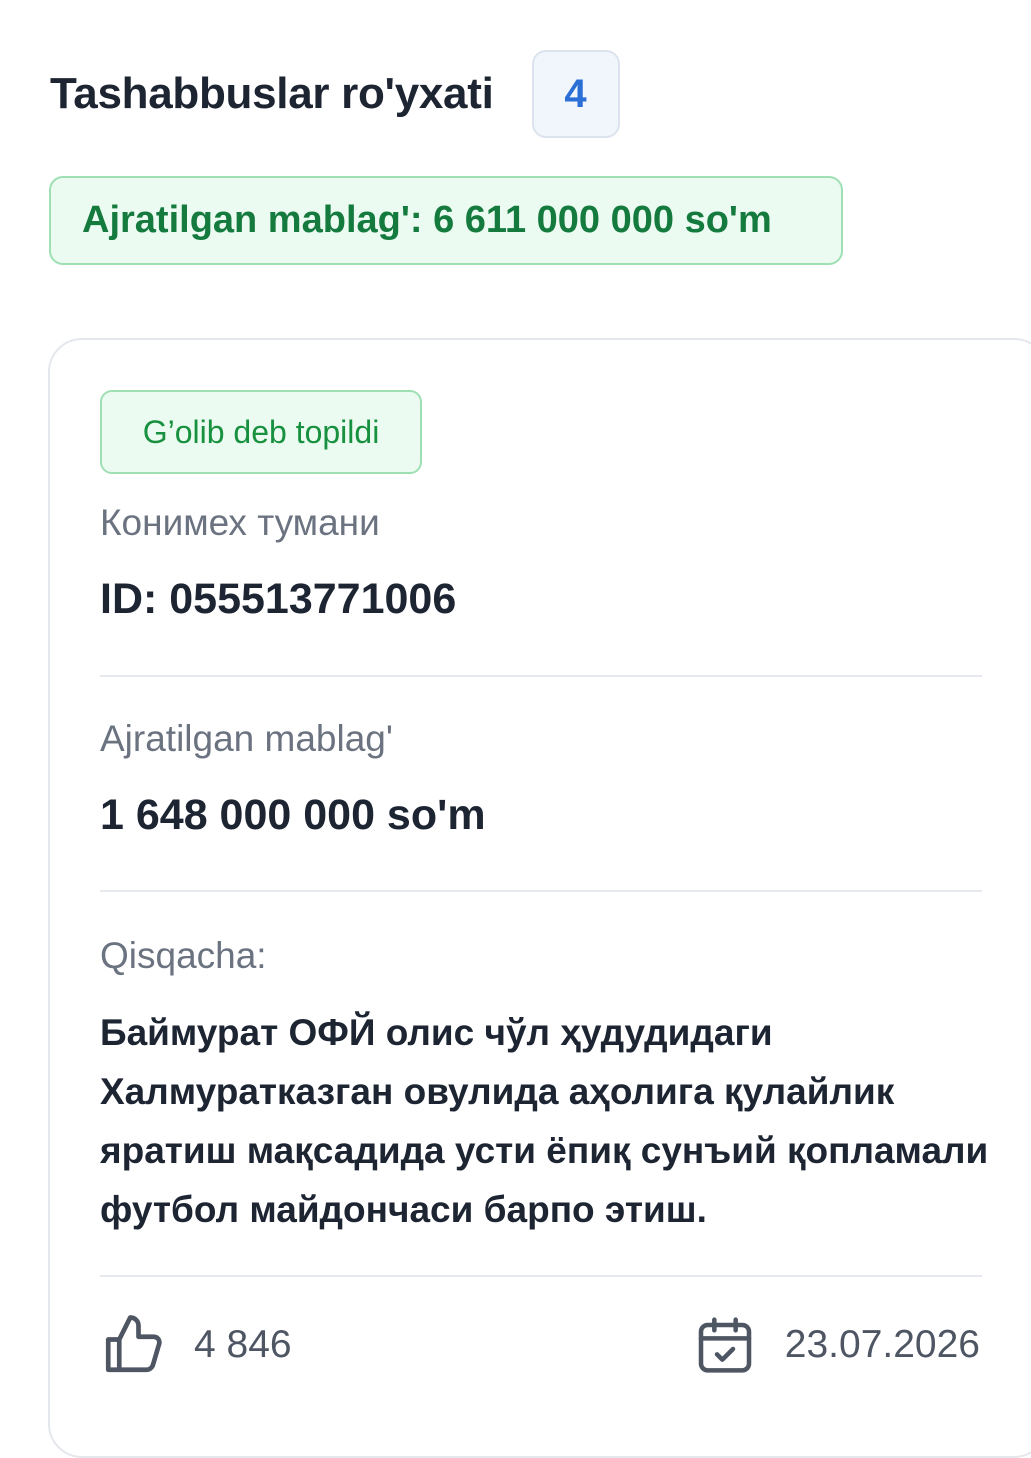 This screenshot has width=1031, height=1458. What do you see at coordinates (133, 1345) in the screenshot?
I see `thumbs-up-icon` at bounding box center [133, 1345].